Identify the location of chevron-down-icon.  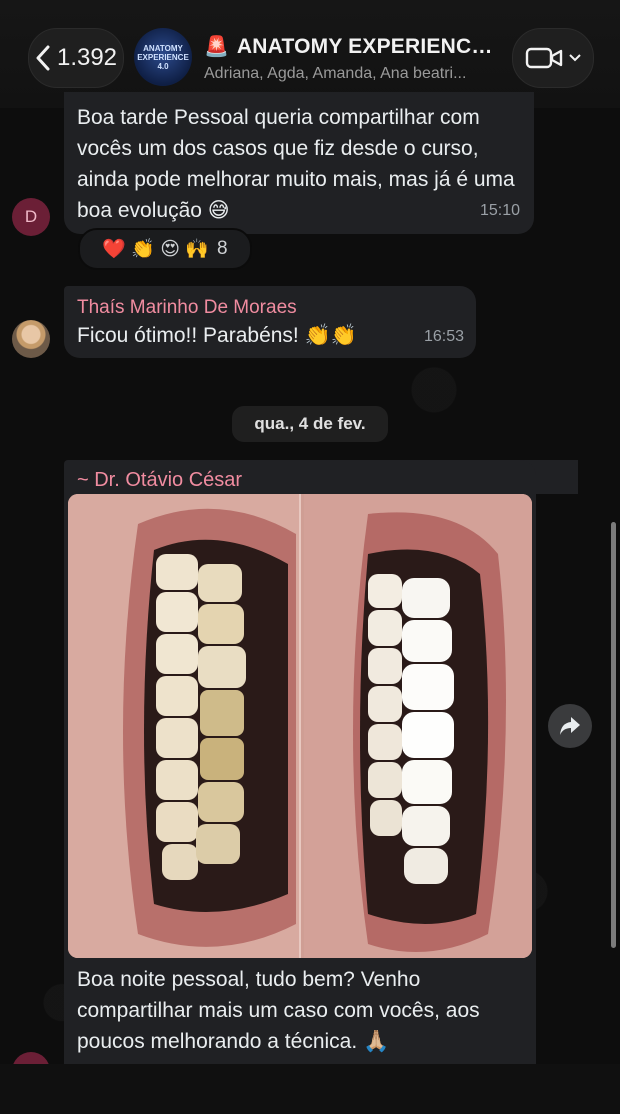
(575, 58).